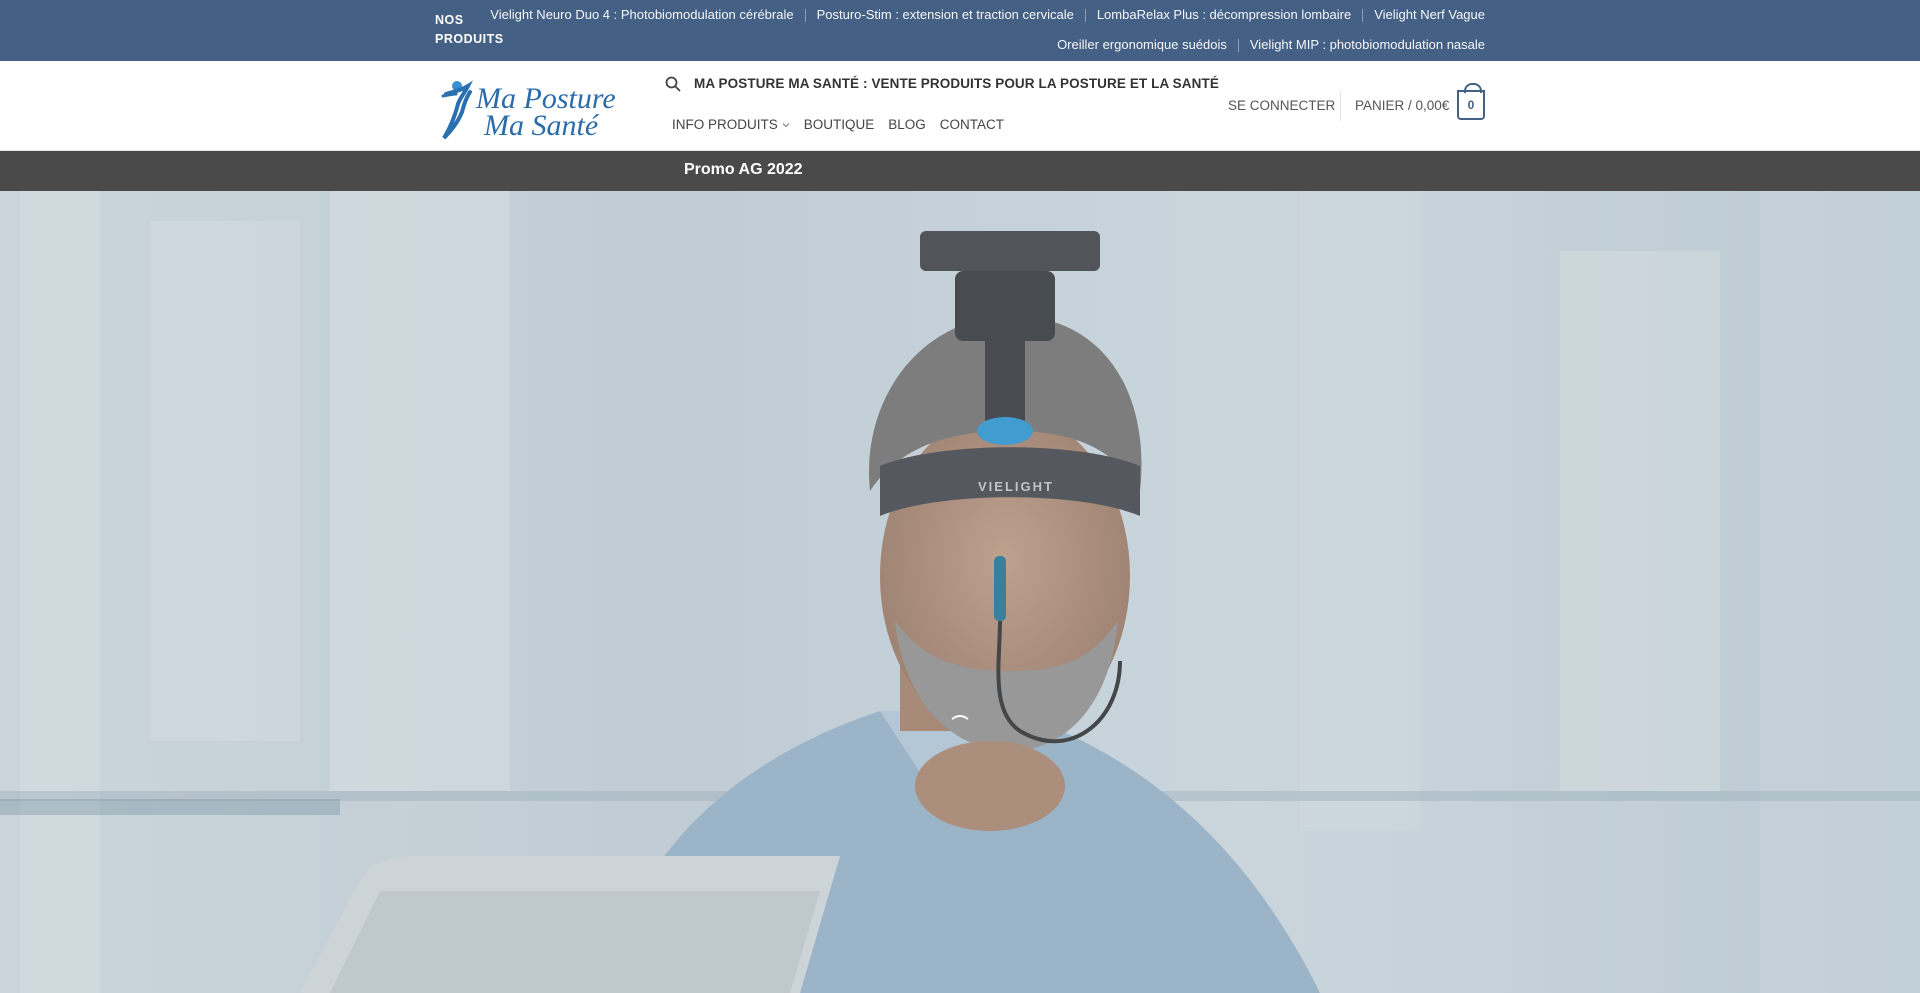 This screenshot has width=1920, height=993. Describe the element at coordinates (1142, 45) in the screenshot. I see `product-link-oreiller: Oreiller ergonomique suédois` at that location.